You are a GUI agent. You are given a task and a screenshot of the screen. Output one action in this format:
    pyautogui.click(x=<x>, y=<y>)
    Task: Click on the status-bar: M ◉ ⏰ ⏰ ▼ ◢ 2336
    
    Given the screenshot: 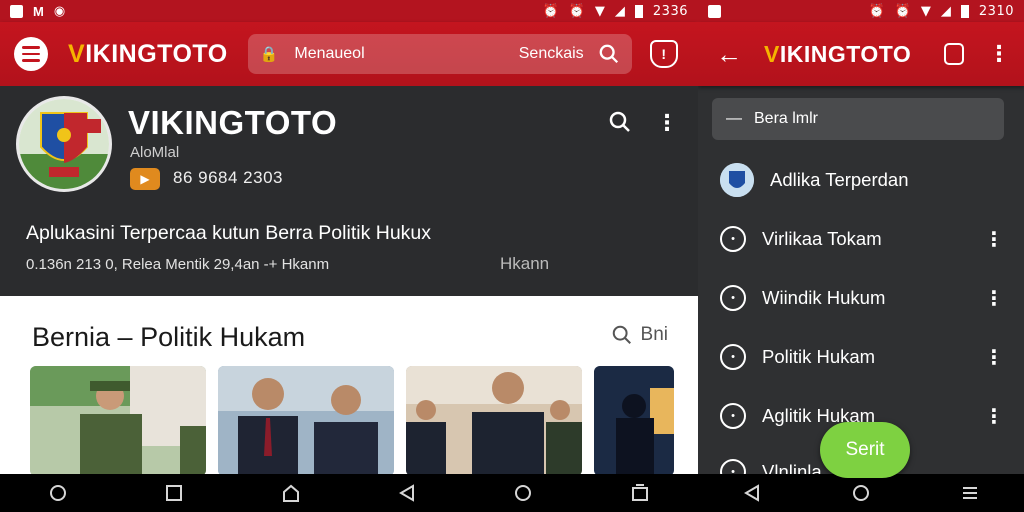 What is the action you would take?
    pyautogui.click(x=349, y=11)
    